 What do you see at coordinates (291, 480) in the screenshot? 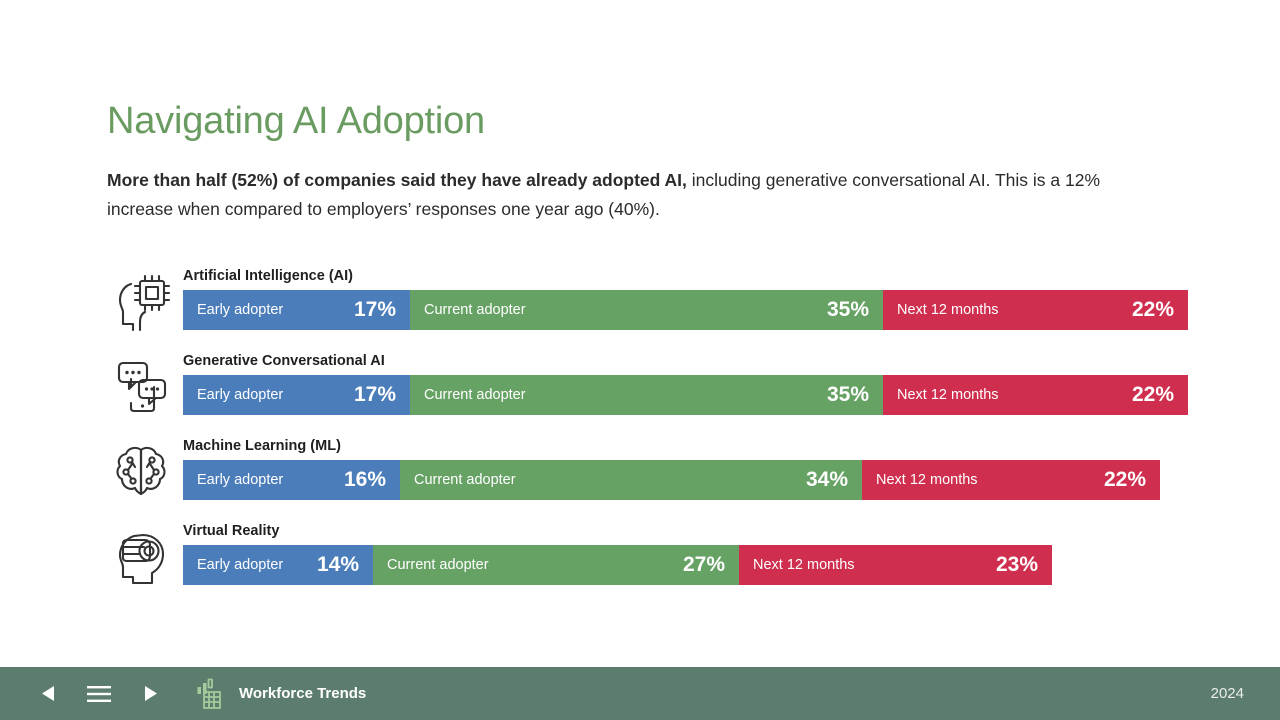
I see `segment-early-adopter: Early adopter 16%` at bounding box center [291, 480].